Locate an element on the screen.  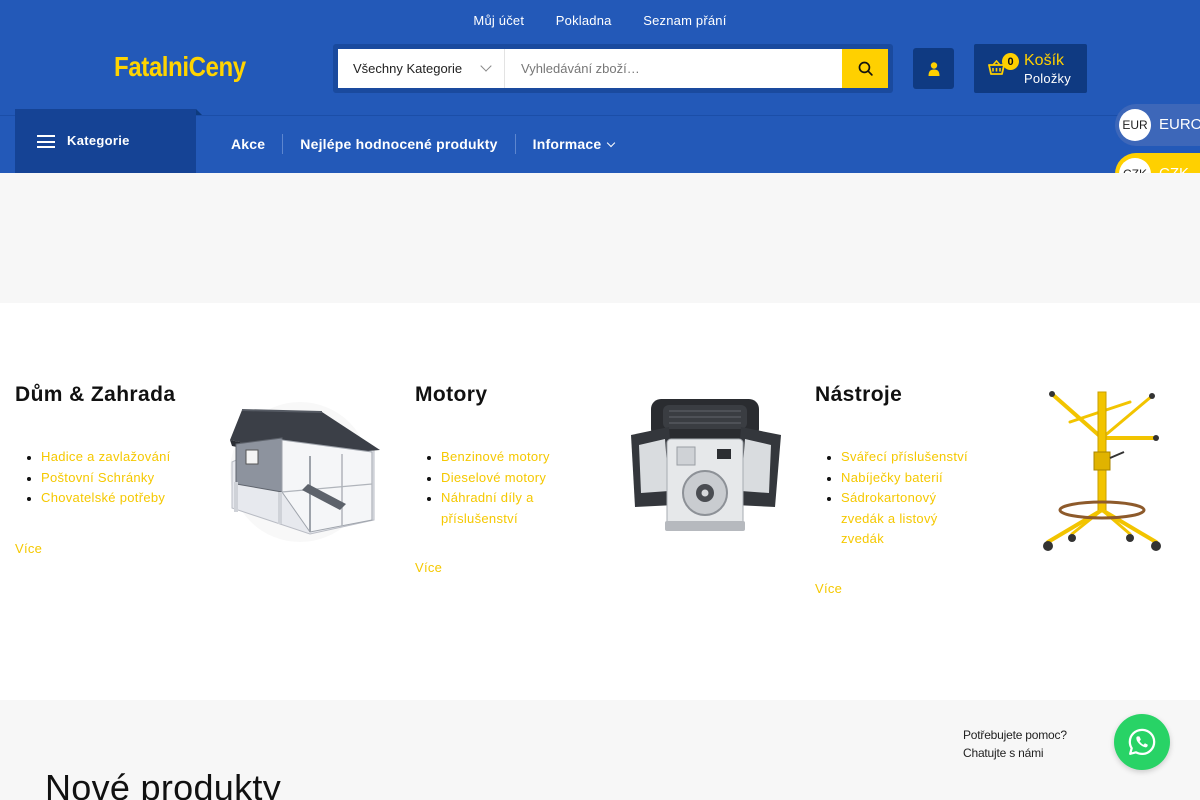
top-link-wishlist: Seznam přání is located at coordinates (684, 20).